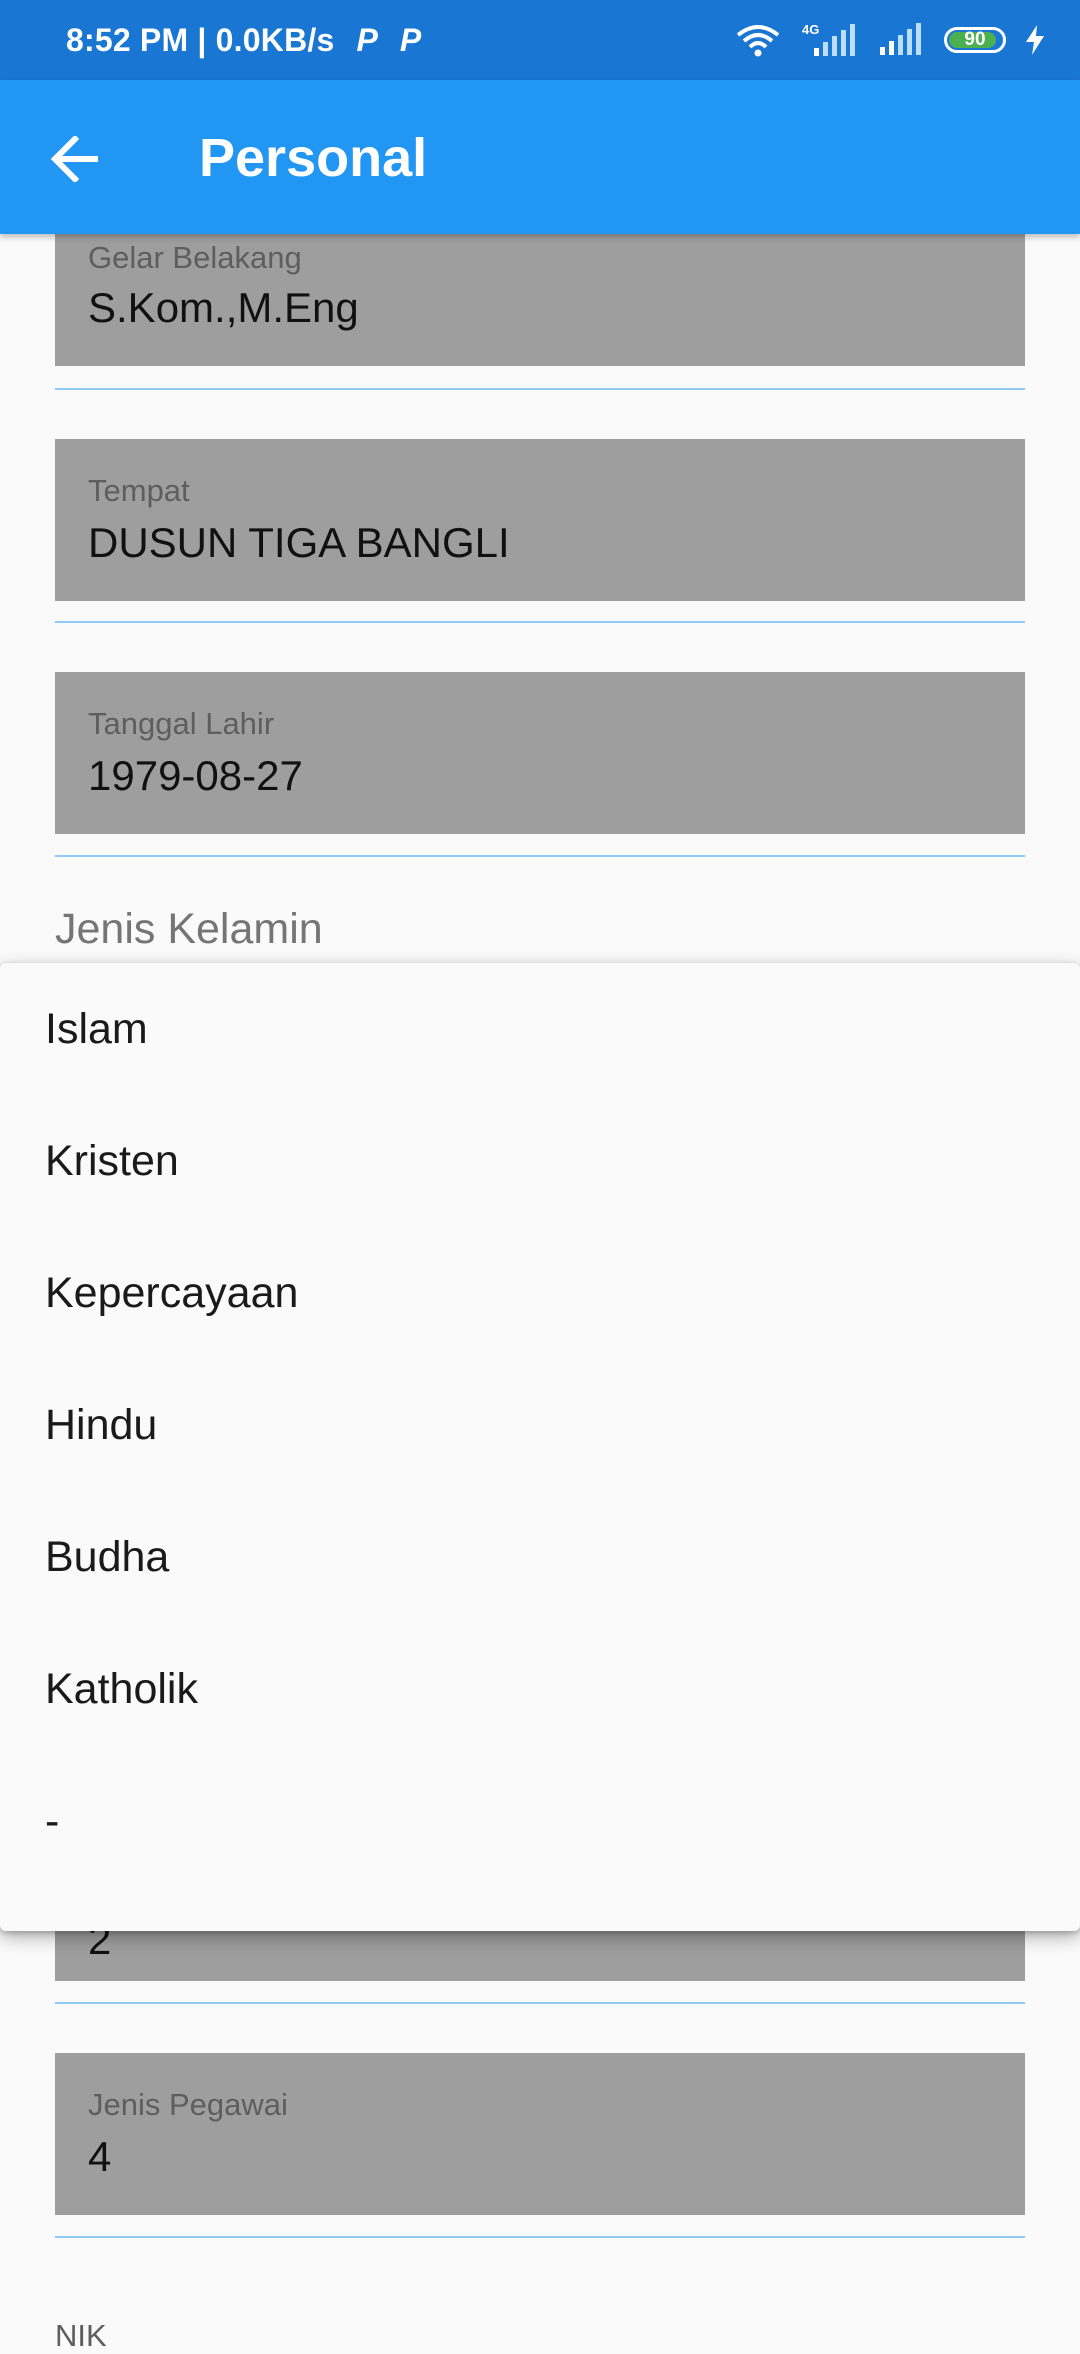 The height and width of the screenshot is (2354, 1080). I want to click on field-value: 1979-08-27, so click(195, 775).